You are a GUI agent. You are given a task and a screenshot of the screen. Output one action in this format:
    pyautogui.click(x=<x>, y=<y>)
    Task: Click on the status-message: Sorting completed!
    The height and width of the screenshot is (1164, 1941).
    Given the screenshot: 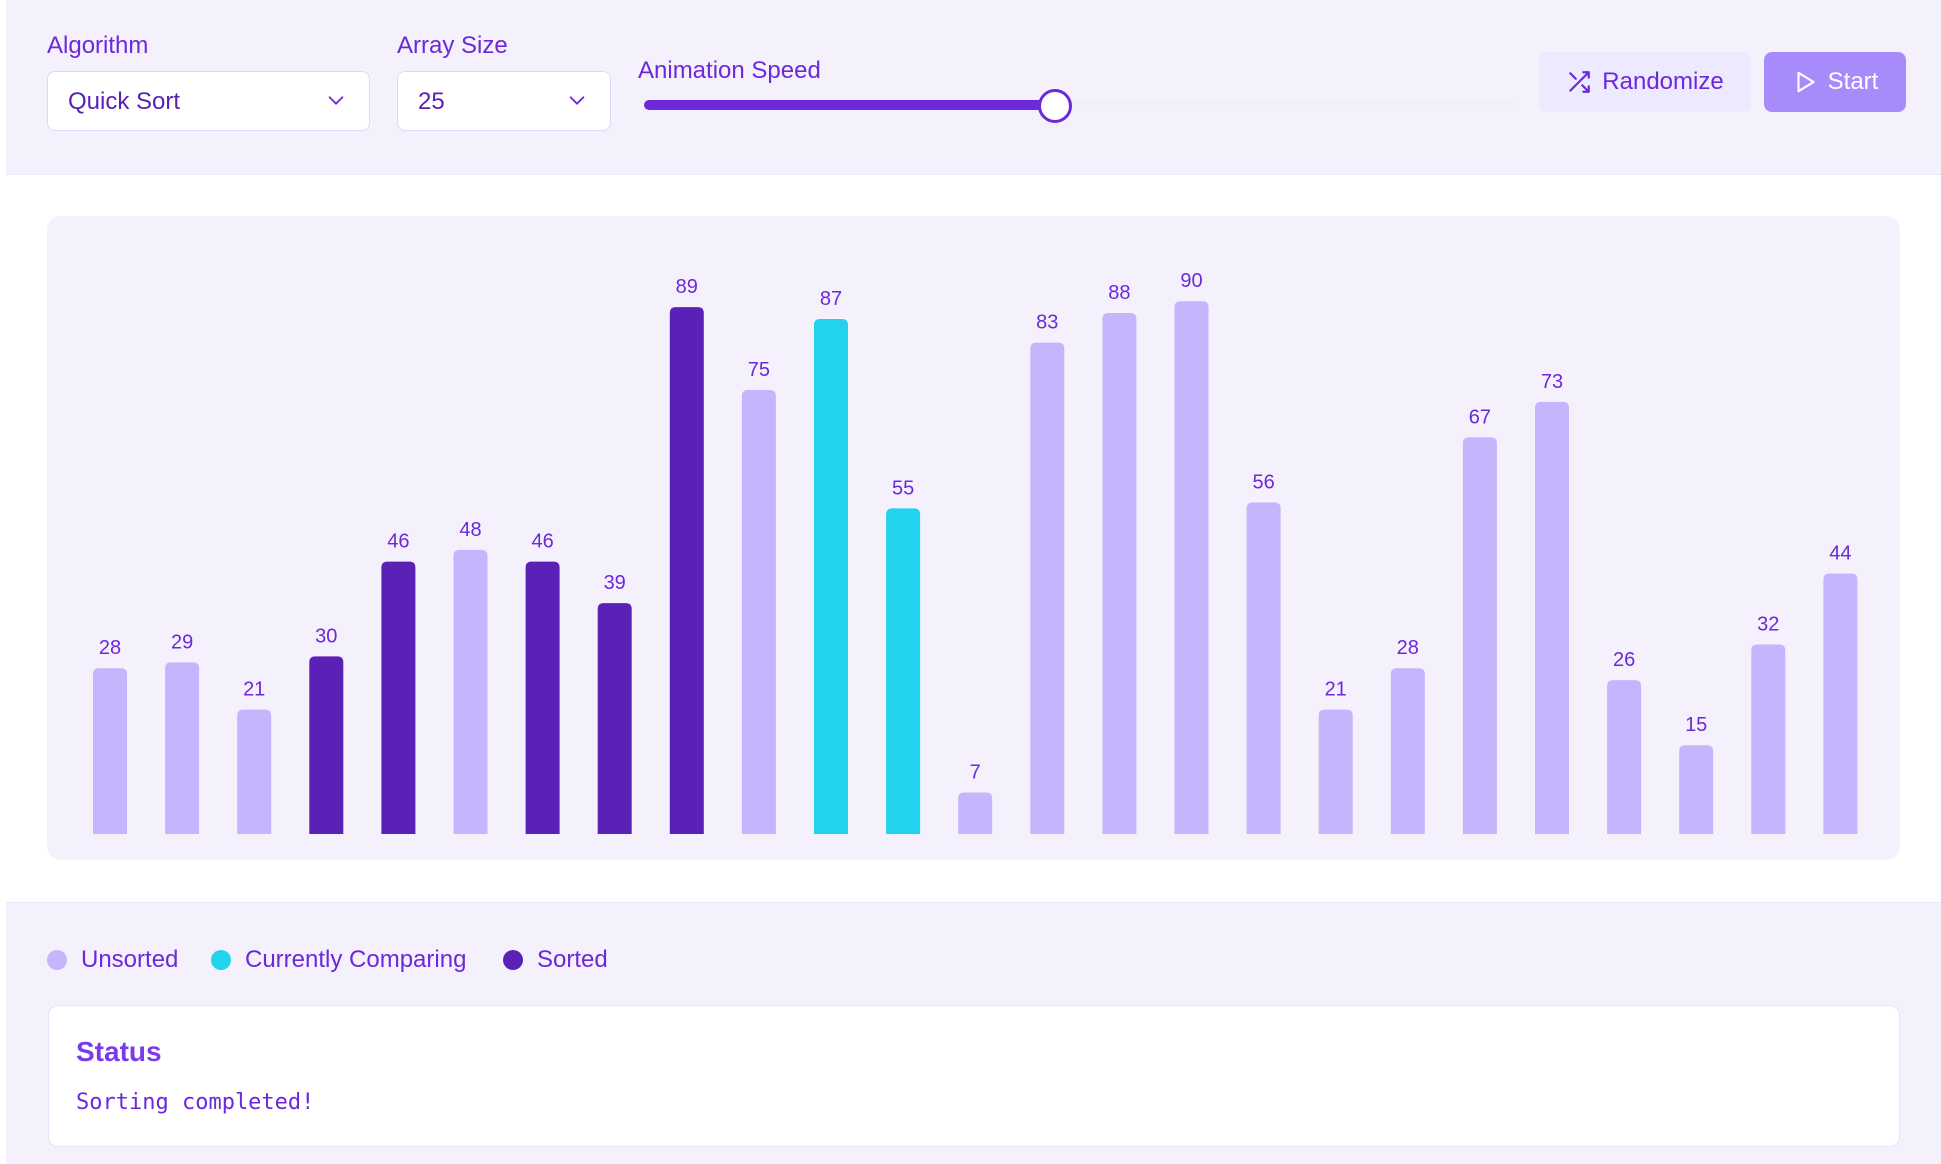 What is the action you would take?
    pyautogui.click(x=195, y=1102)
    